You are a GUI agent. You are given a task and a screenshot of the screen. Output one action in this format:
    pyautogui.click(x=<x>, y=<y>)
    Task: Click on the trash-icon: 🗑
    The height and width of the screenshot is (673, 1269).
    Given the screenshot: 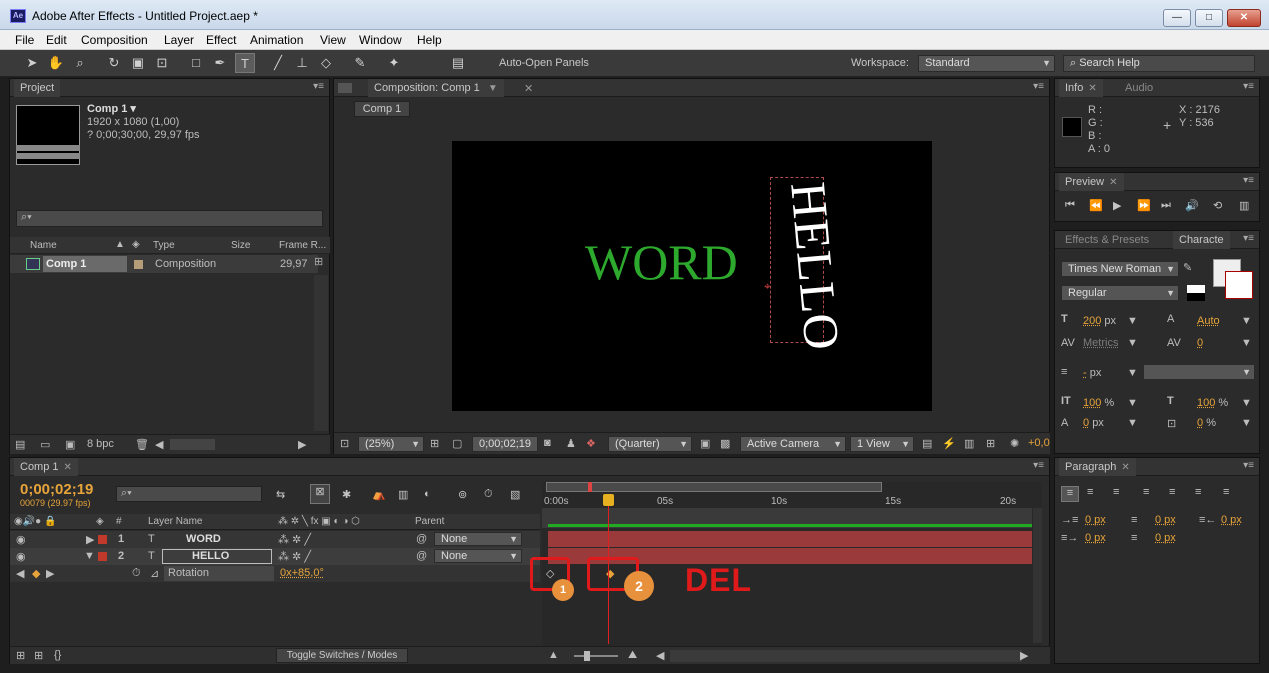 What is the action you would take?
    pyautogui.click(x=142, y=444)
    